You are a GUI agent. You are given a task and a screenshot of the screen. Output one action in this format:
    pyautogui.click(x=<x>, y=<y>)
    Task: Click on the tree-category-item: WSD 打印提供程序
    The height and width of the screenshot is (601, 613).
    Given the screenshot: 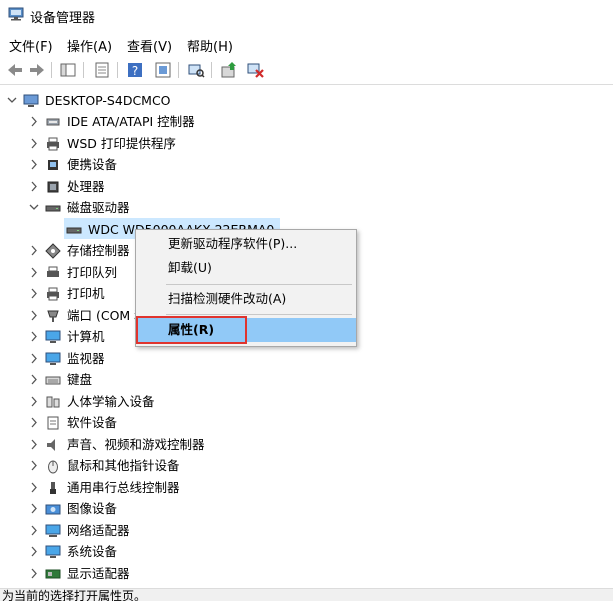 What is the action you would take?
    pyautogui.click(x=150, y=143)
    